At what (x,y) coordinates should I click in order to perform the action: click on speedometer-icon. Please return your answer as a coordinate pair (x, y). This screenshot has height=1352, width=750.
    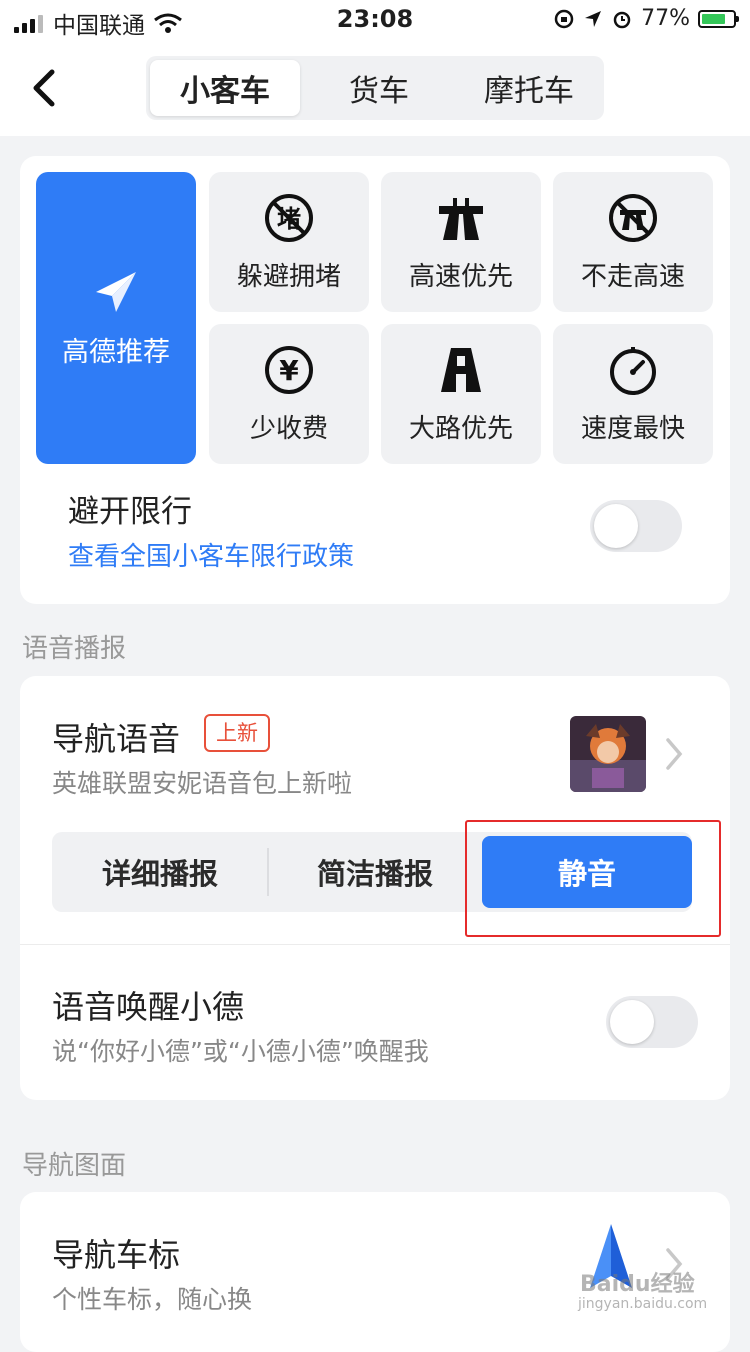
    Looking at the image, I should click on (633, 370).